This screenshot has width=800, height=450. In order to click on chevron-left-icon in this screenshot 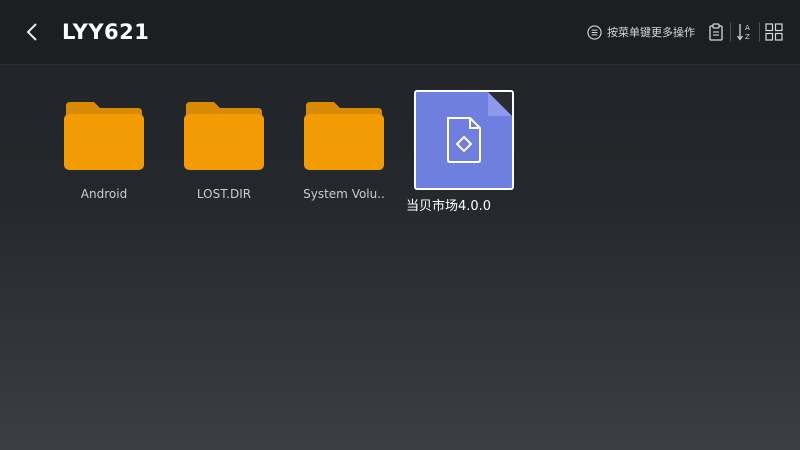, I will do `click(32, 32)`.